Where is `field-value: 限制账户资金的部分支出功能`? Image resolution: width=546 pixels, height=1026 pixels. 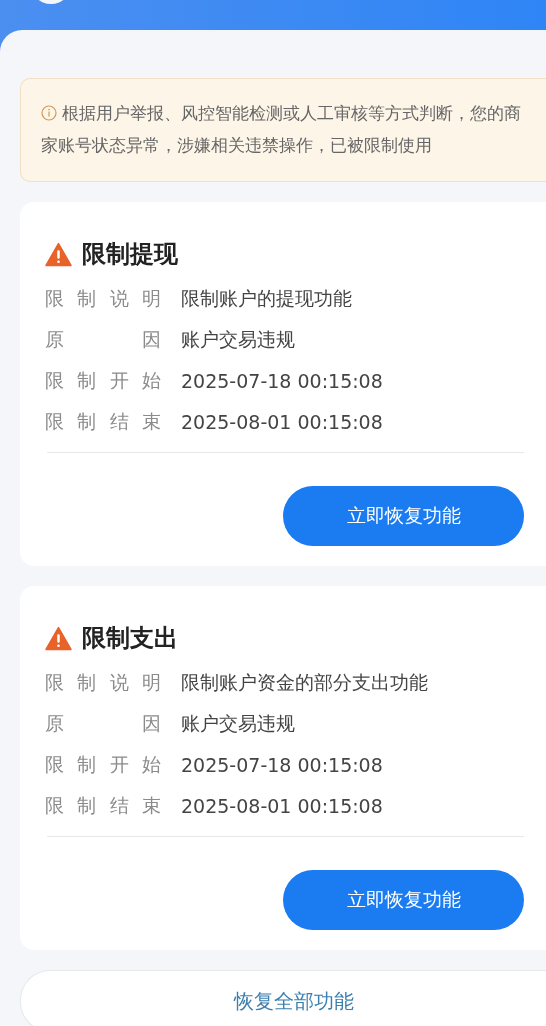 field-value: 限制账户资金的部分支出功能 is located at coordinates (304, 682).